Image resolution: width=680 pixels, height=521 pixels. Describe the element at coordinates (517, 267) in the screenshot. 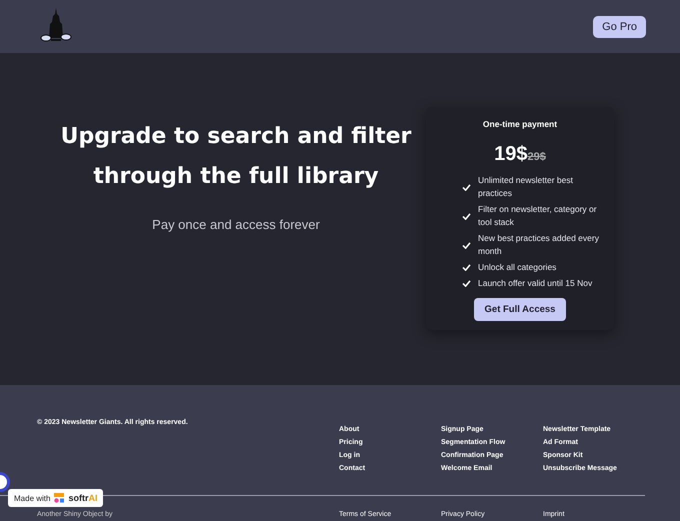

I see `feature-text: Unlock all categories` at that location.